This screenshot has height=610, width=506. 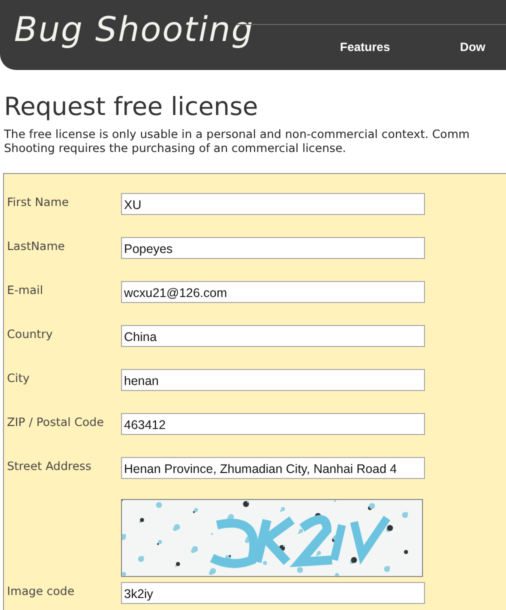 What do you see at coordinates (473, 47) in the screenshot?
I see `nav-link: Dow` at bounding box center [473, 47].